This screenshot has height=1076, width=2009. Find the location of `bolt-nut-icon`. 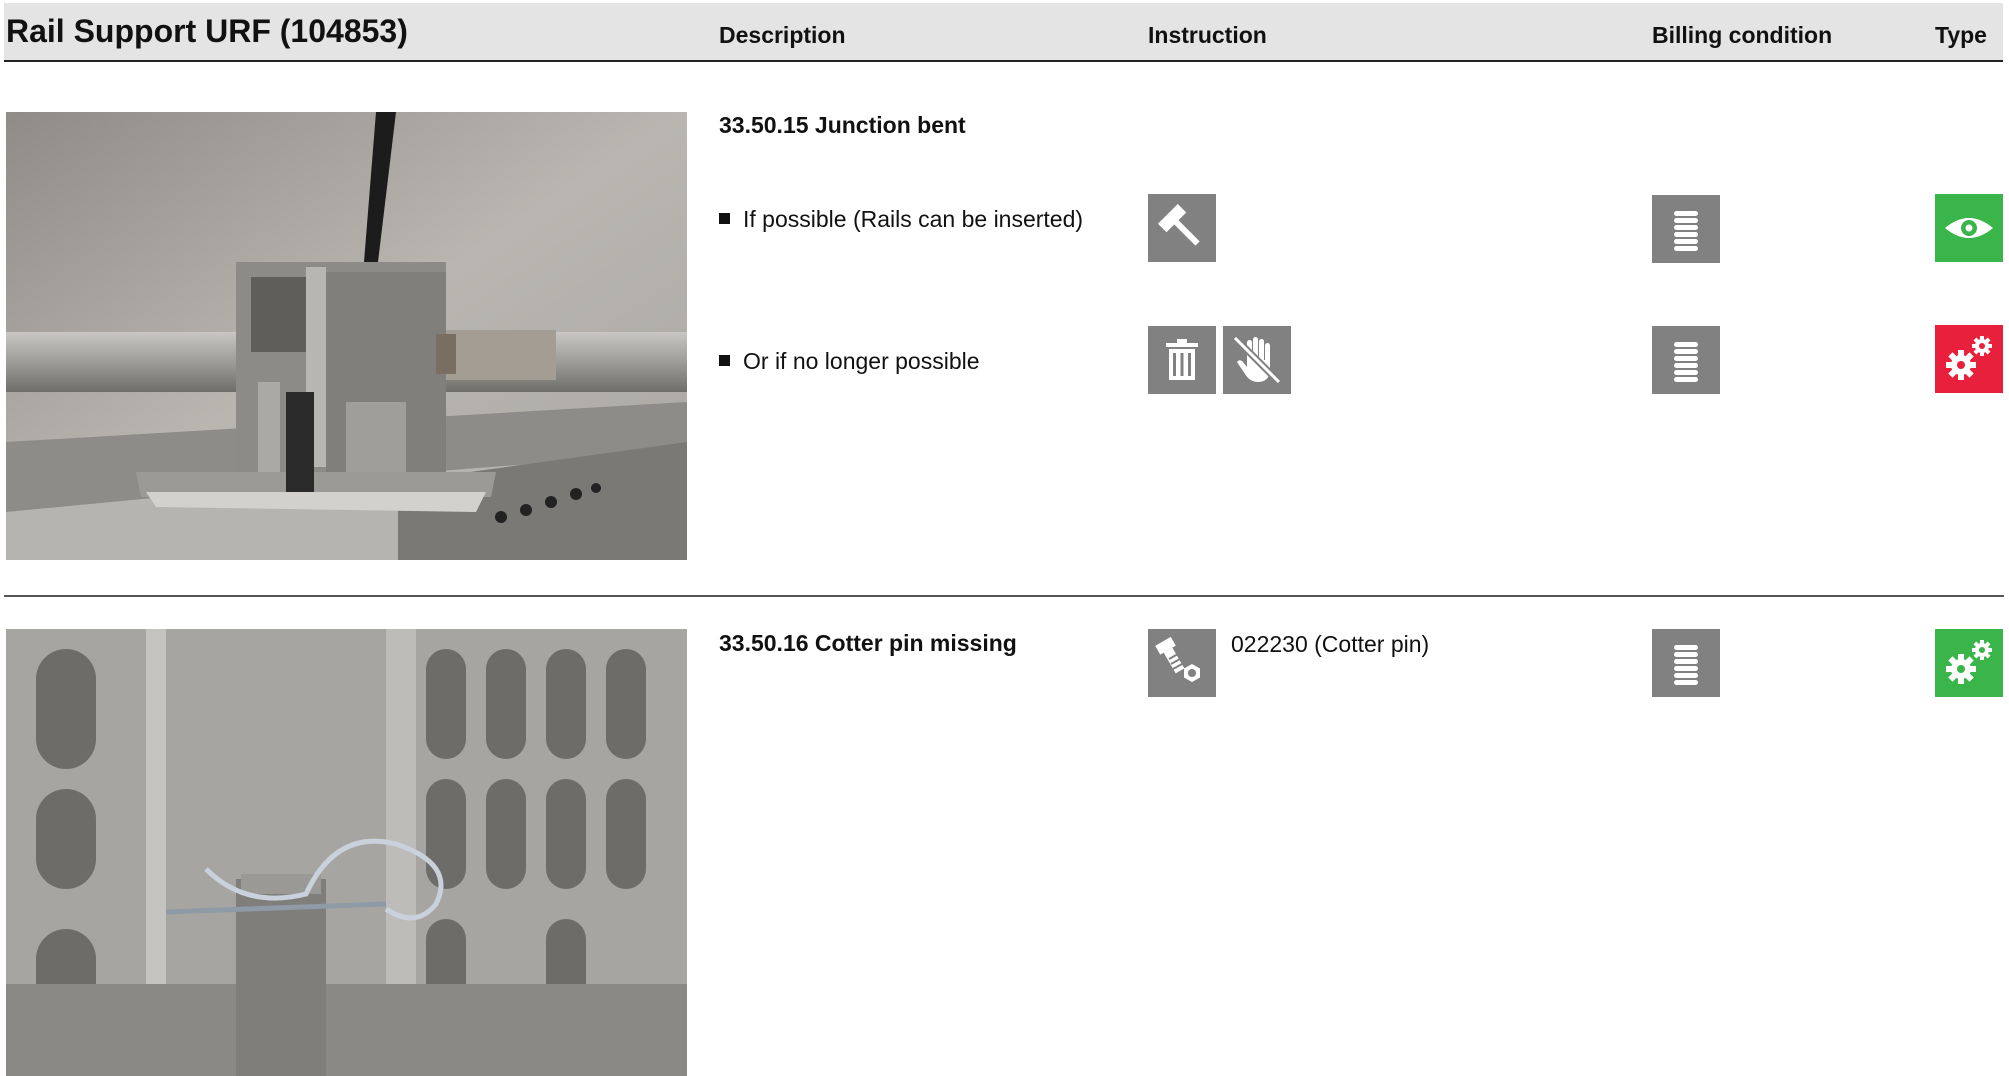

bolt-nut-icon is located at coordinates (1182, 663).